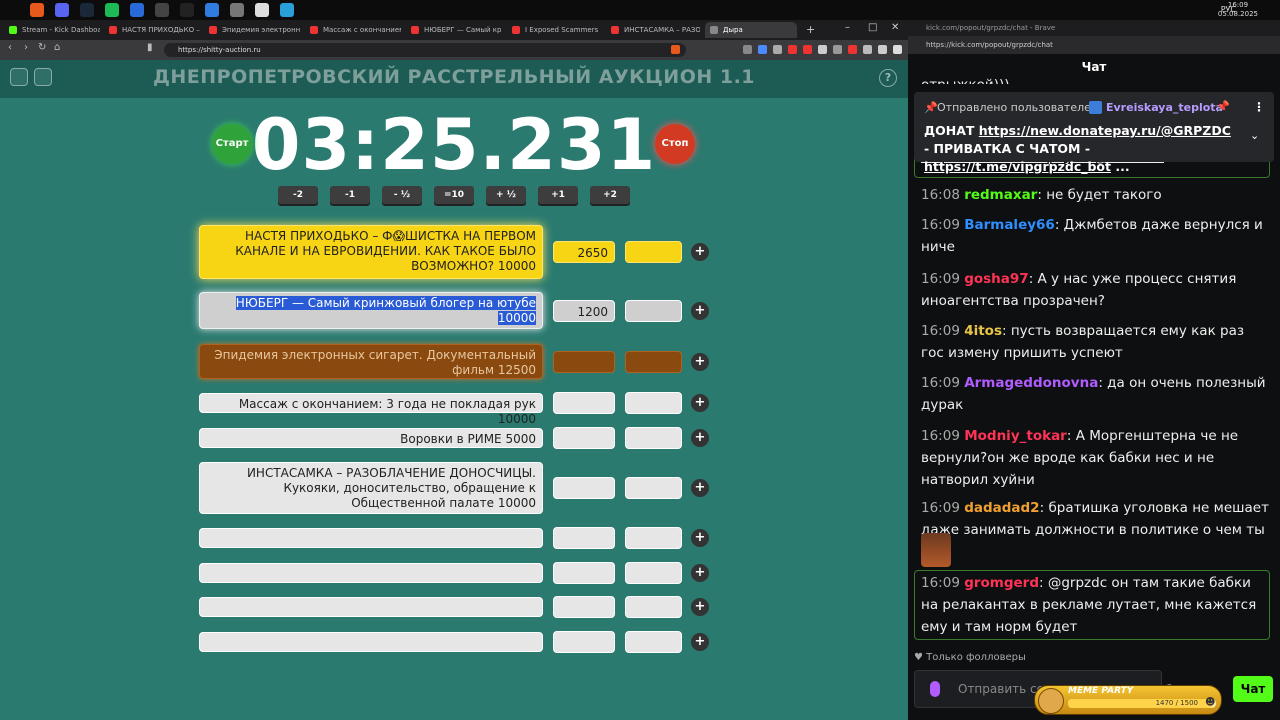 Image resolution: width=1280 pixels, height=720 pixels. I want to click on browser-tab: НАСТЯ ПРИХОДЬКО – Ф🙃, so click(152, 30).